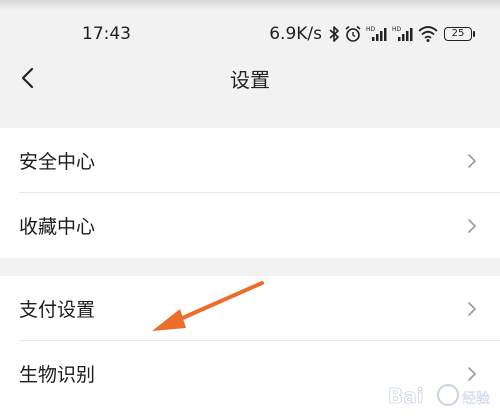  What do you see at coordinates (295, 34) in the screenshot?
I see `network-speed: 6.9K/s` at bounding box center [295, 34].